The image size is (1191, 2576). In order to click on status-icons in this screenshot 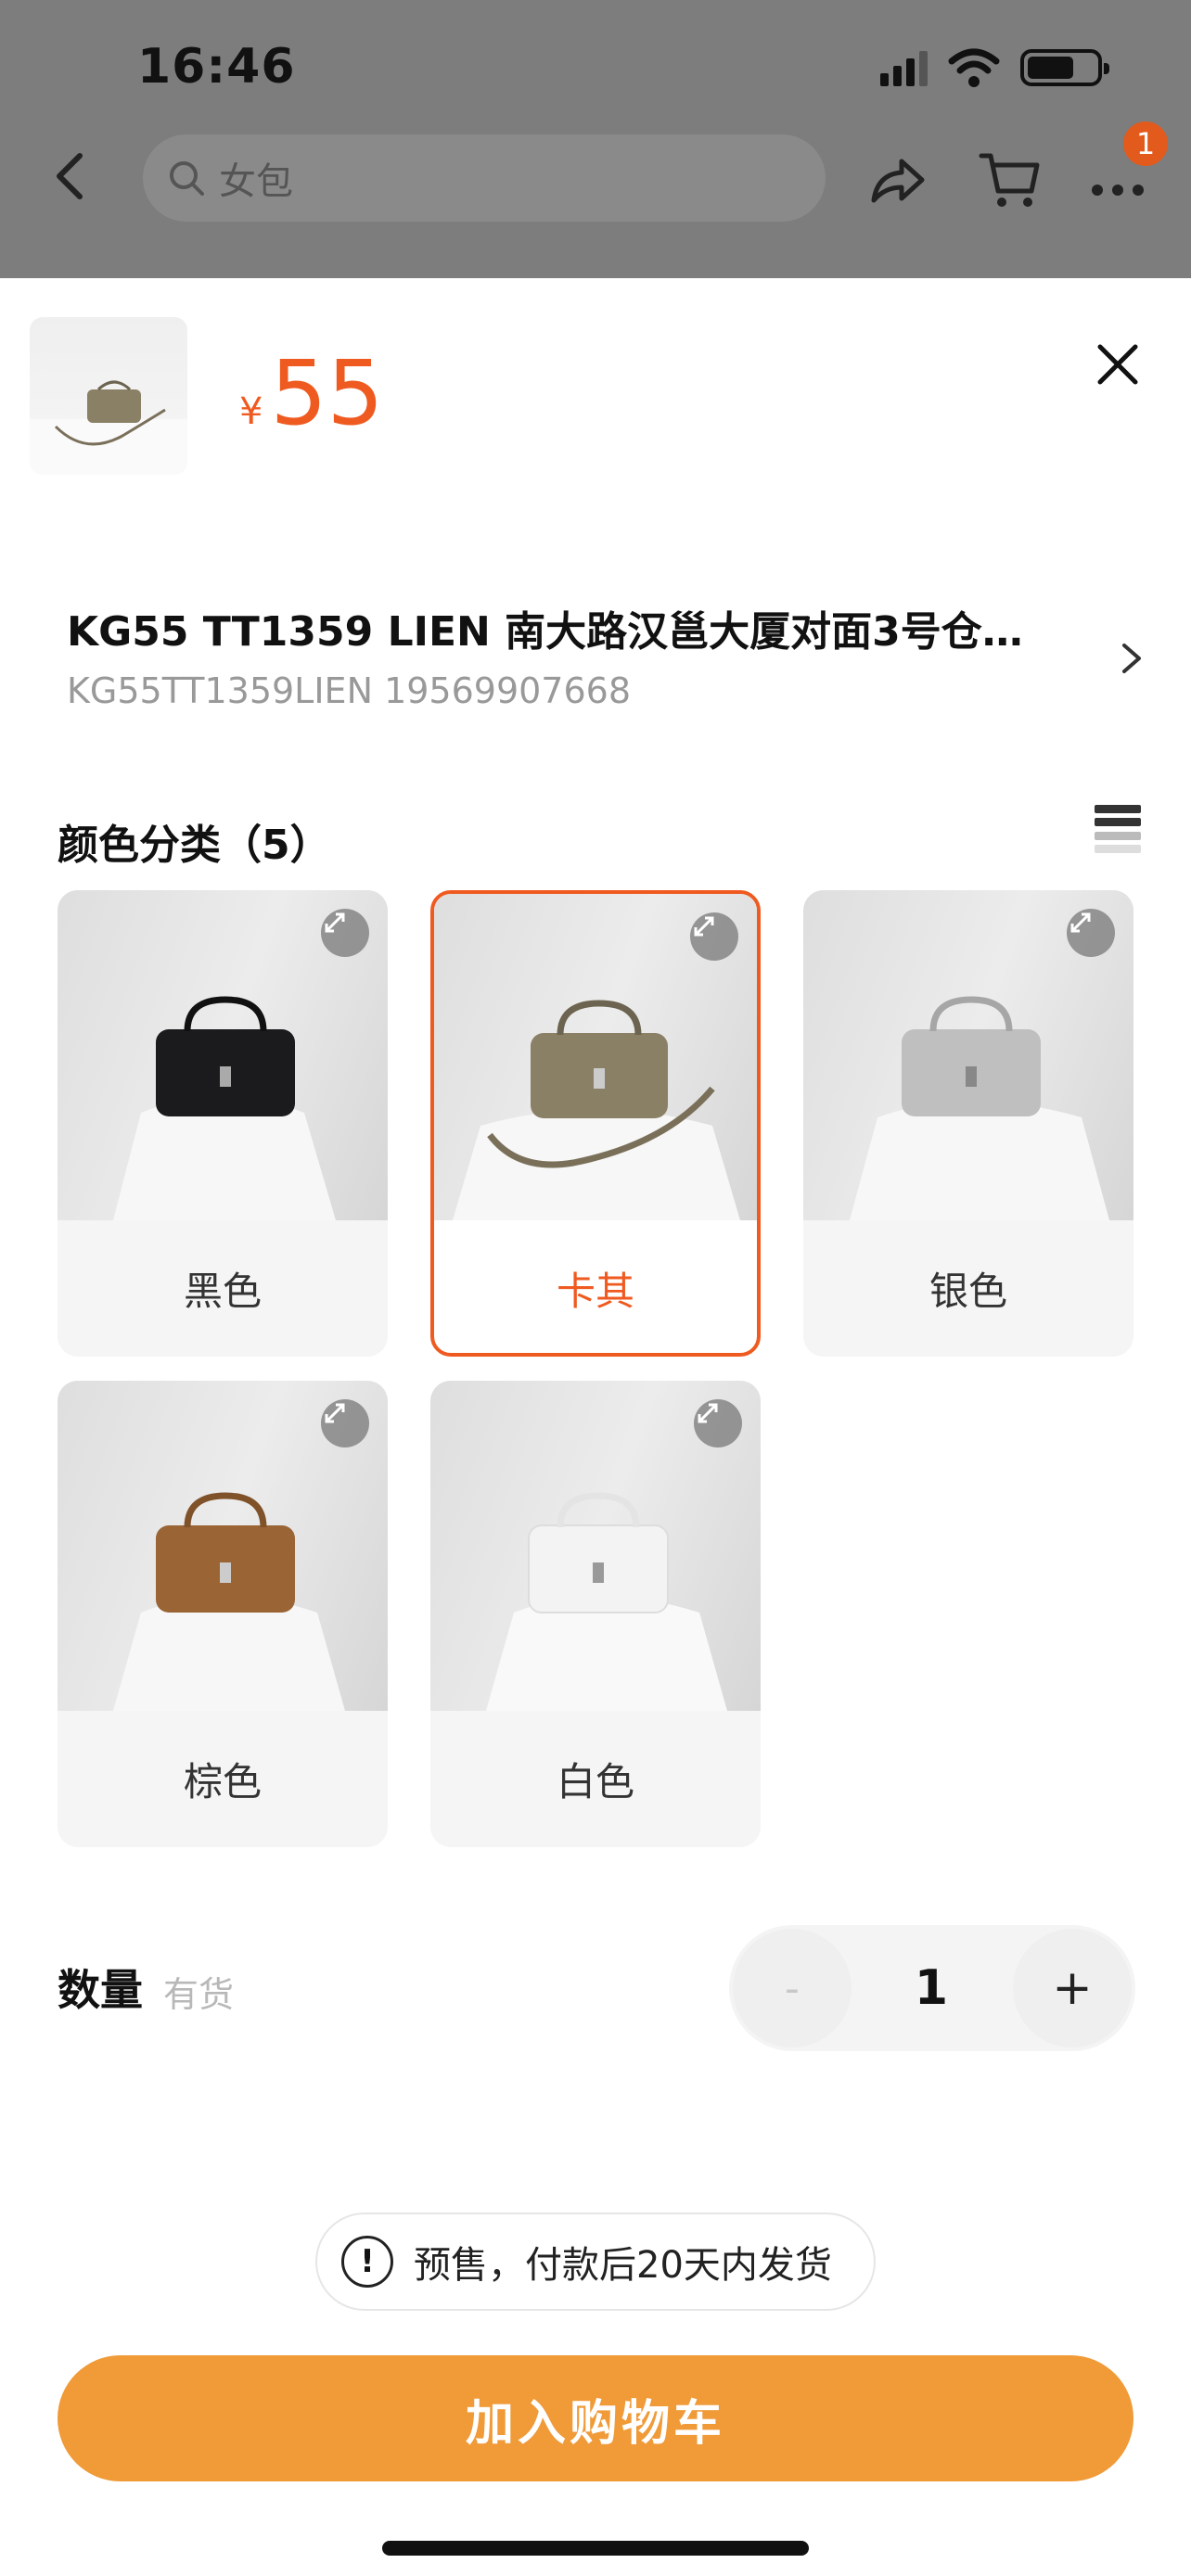, I will do `click(995, 67)`.